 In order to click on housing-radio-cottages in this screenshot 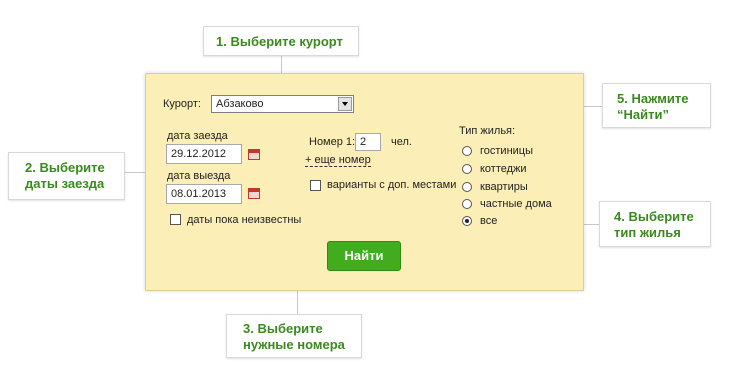, I will do `click(467, 169)`.